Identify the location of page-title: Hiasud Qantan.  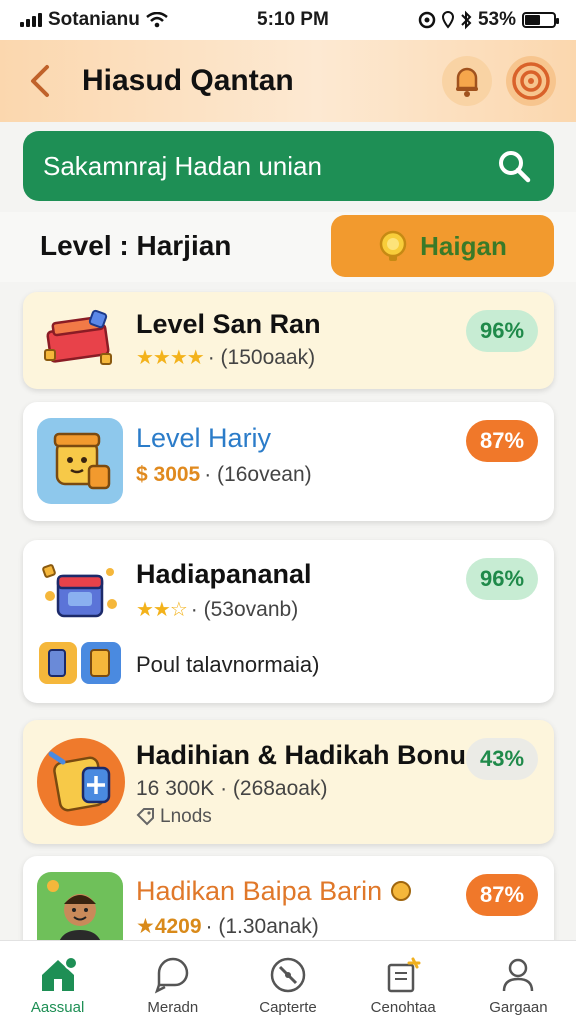
(188, 80).